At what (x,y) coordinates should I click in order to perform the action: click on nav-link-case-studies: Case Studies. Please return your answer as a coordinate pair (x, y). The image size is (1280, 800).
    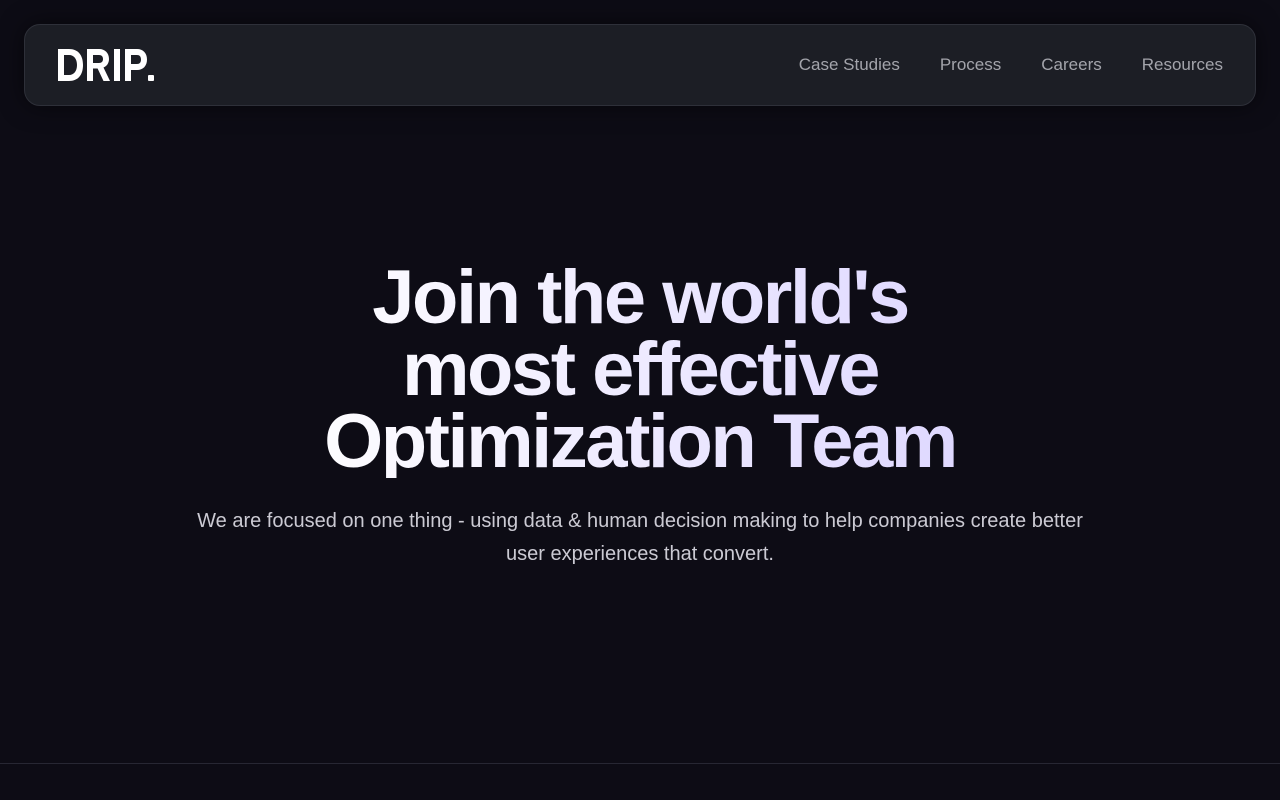
    Looking at the image, I should click on (849, 65).